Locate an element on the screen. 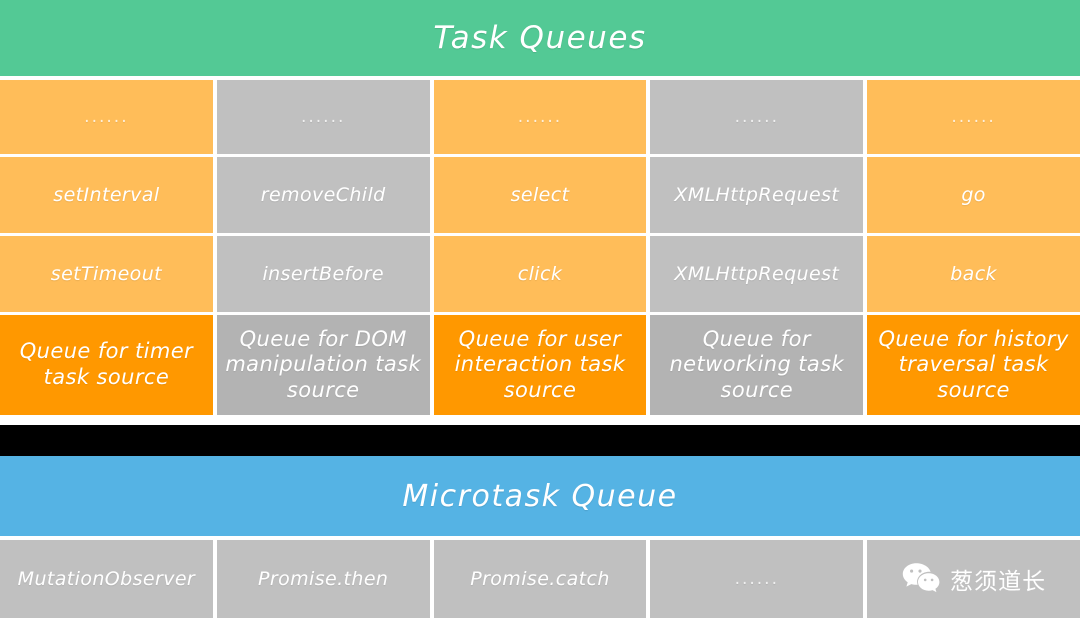 The height and width of the screenshot is (622, 1080). queue-item-history-2: back is located at coordinates (973, 274).